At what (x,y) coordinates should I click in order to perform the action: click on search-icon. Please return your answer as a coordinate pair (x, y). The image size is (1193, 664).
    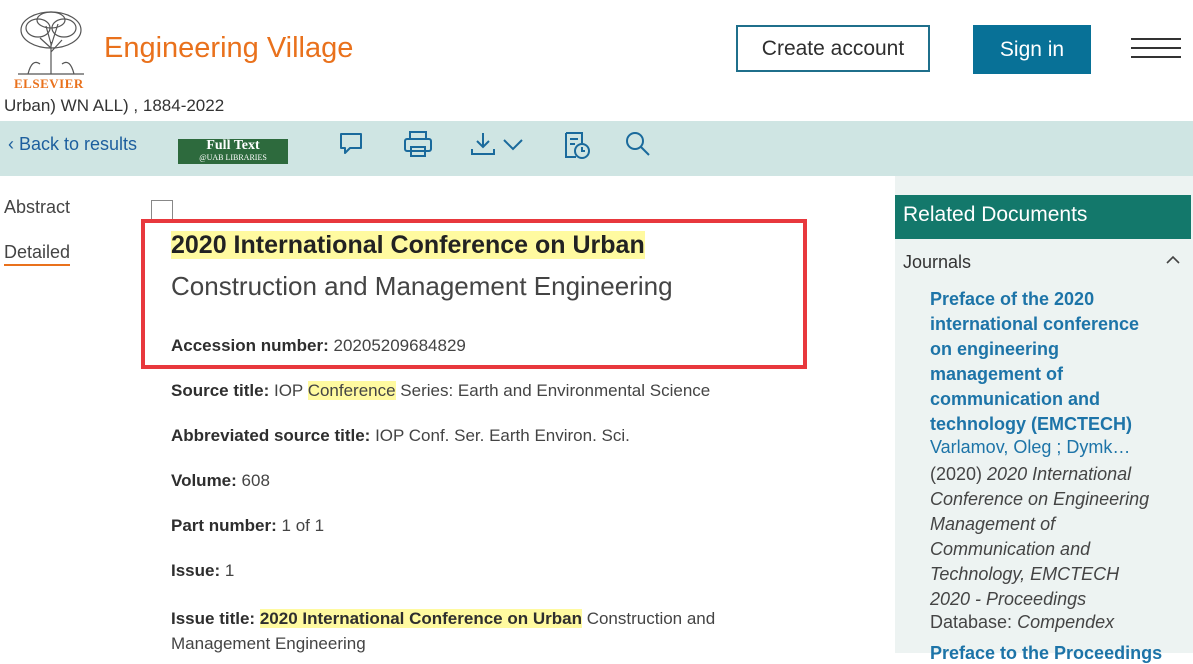
    Looking at the image, I should click on (638, 145).